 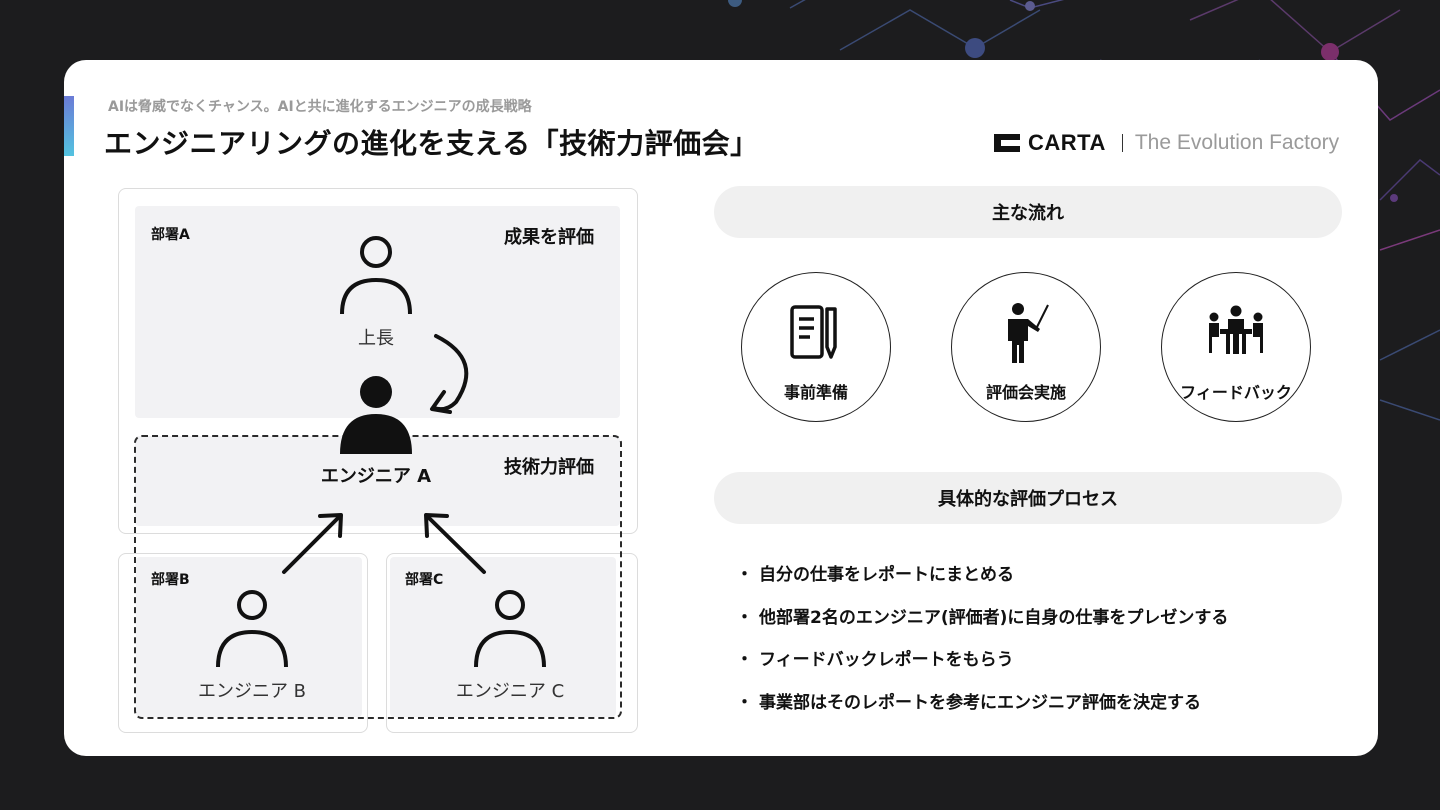 What do you see at coordinates (510, 629) in the screenshot?
I see `engineer-c-person-icon` at bounding box center [510, 629].